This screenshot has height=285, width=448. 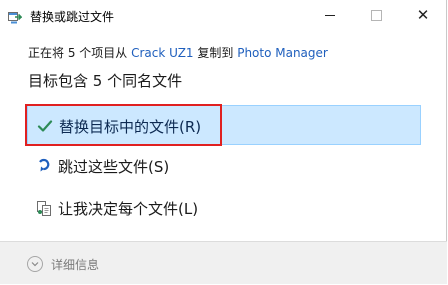 I want to click on copy-files-icon, so click(x=15, y=16).